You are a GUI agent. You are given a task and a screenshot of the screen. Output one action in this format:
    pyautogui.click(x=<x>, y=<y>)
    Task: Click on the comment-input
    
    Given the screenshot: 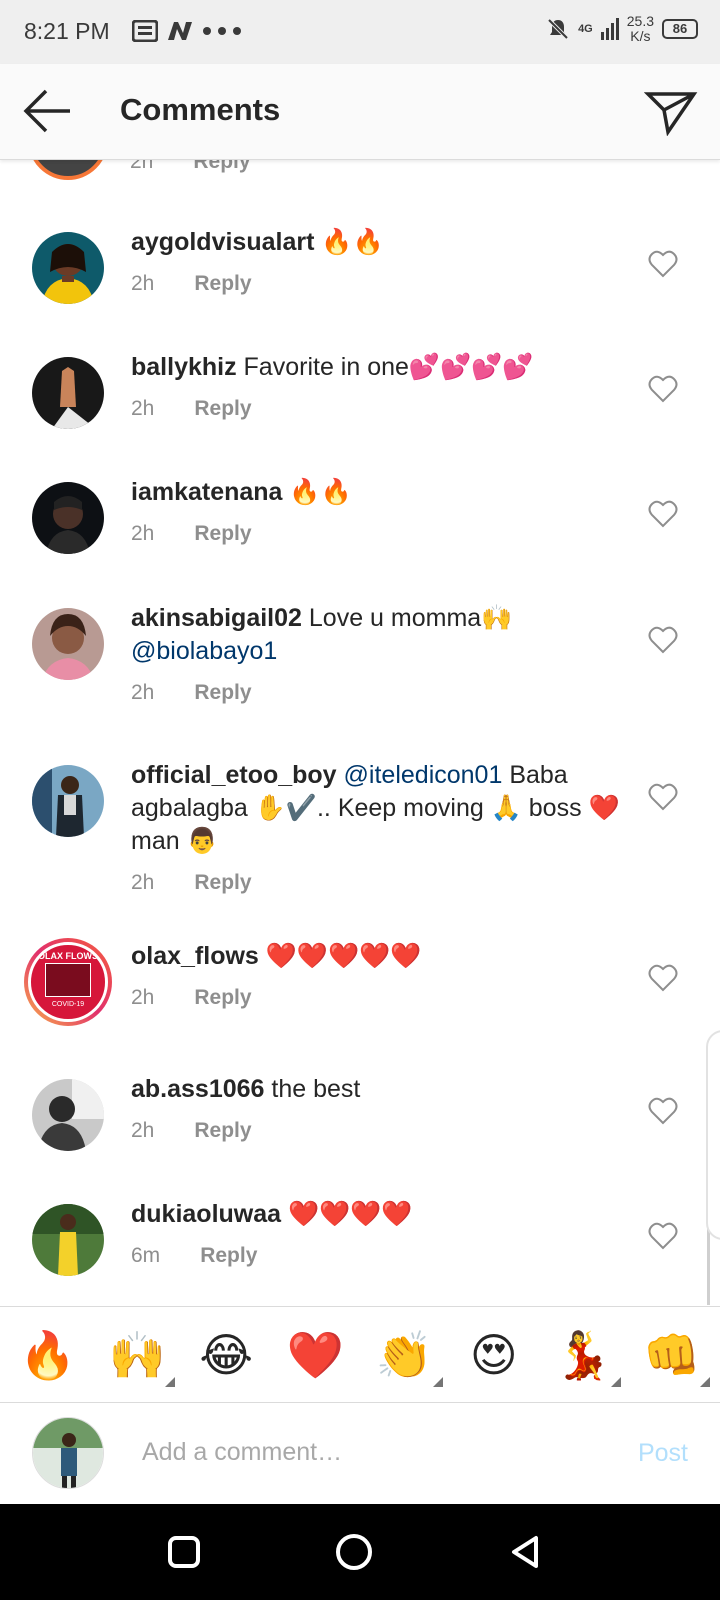 What is the action you would take?
    pyautogui.click(x=372, y=1452)
    